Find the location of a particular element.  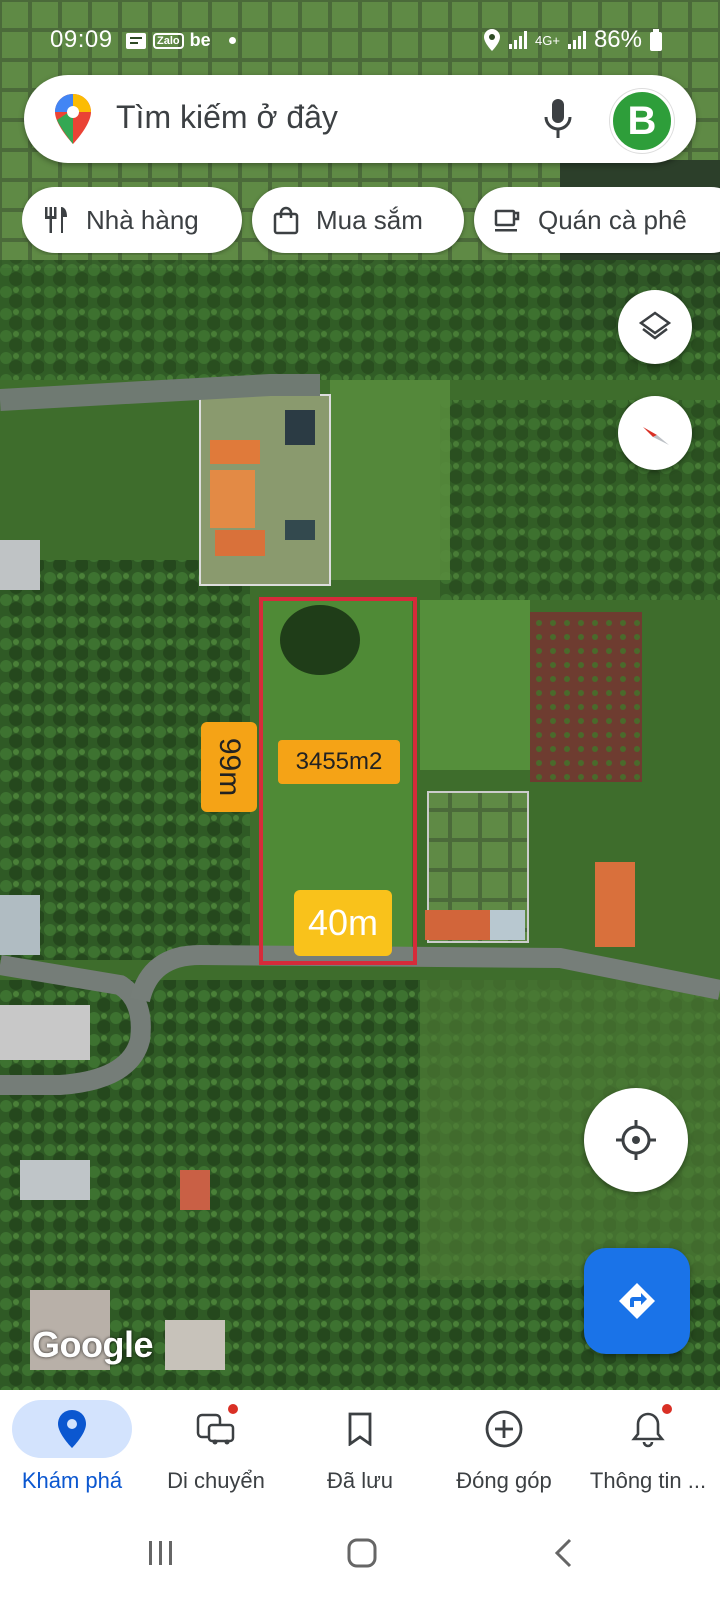

shopping-bag-icon is located at coordinates (286, 220).